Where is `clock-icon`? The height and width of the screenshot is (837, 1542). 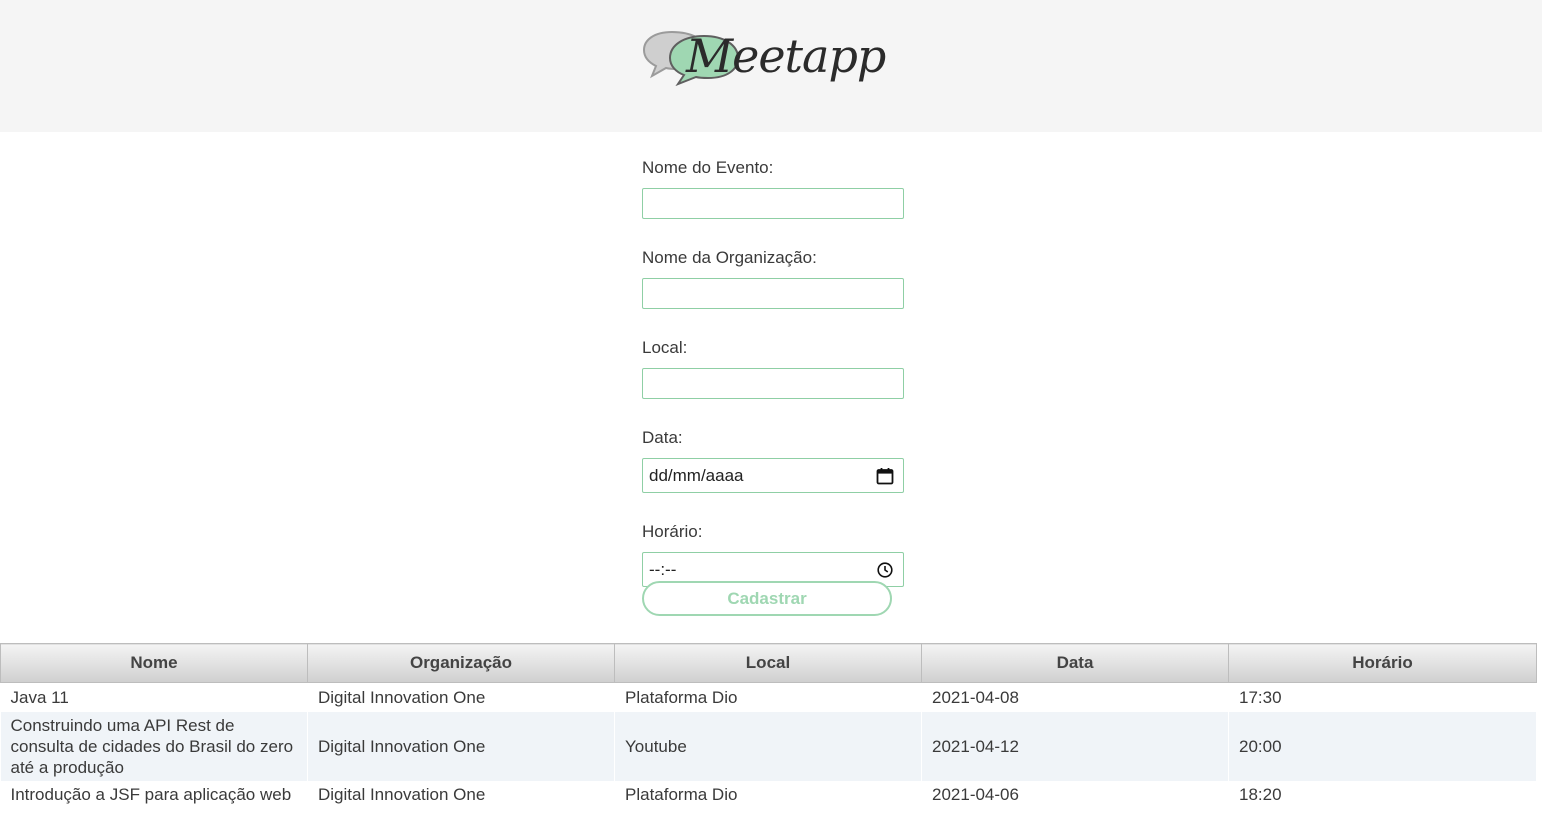
clock-icon is located at coordinates (885, 570).